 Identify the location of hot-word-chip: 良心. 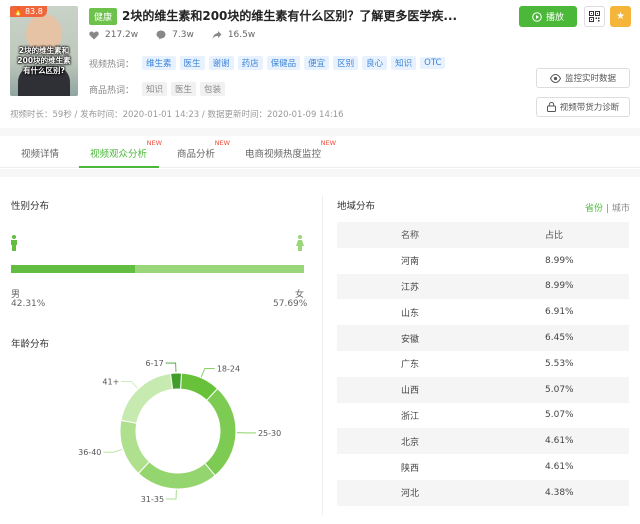
(375, 63).